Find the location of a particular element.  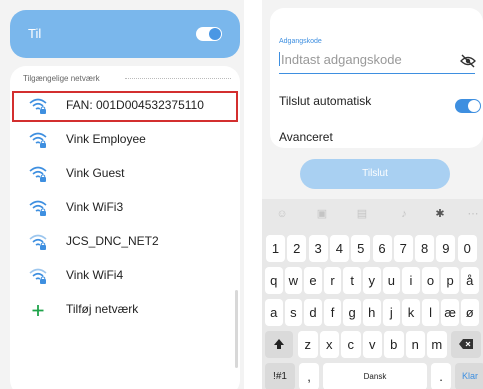

key-d: d is located at coordinates (313, 312).